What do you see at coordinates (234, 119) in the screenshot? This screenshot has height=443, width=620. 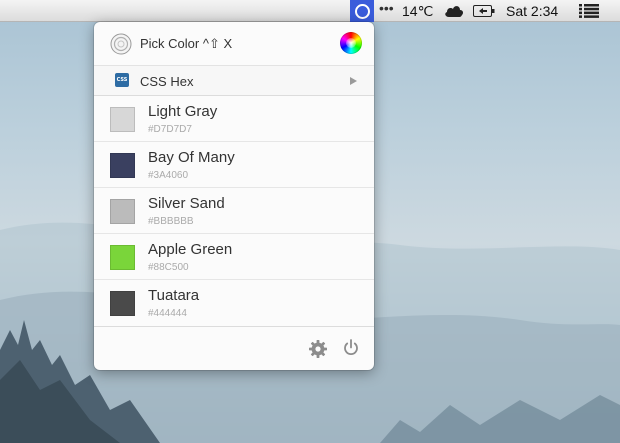 I see `color-item: Light Gray #D7D7D7` at bounding box center [234, 119].